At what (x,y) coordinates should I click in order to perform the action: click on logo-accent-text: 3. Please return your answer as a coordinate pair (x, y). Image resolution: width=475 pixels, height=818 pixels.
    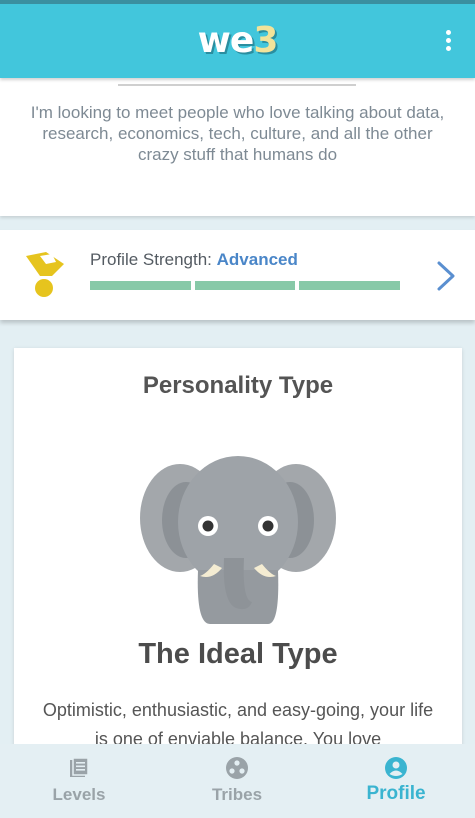
    Looking at the image, I should click on (265, 40).